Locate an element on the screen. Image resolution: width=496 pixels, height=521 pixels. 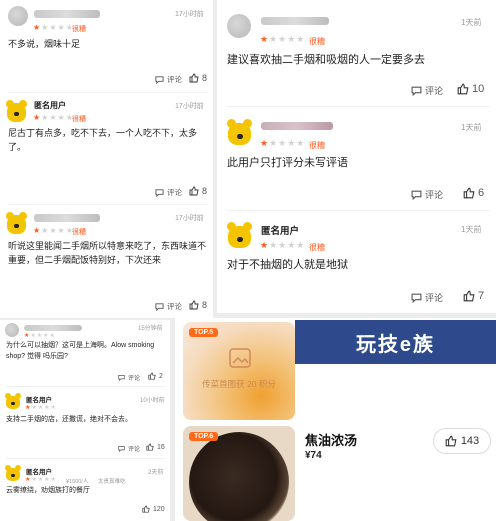
review-time: 15分钟前 is located at coordinates (150, 329).